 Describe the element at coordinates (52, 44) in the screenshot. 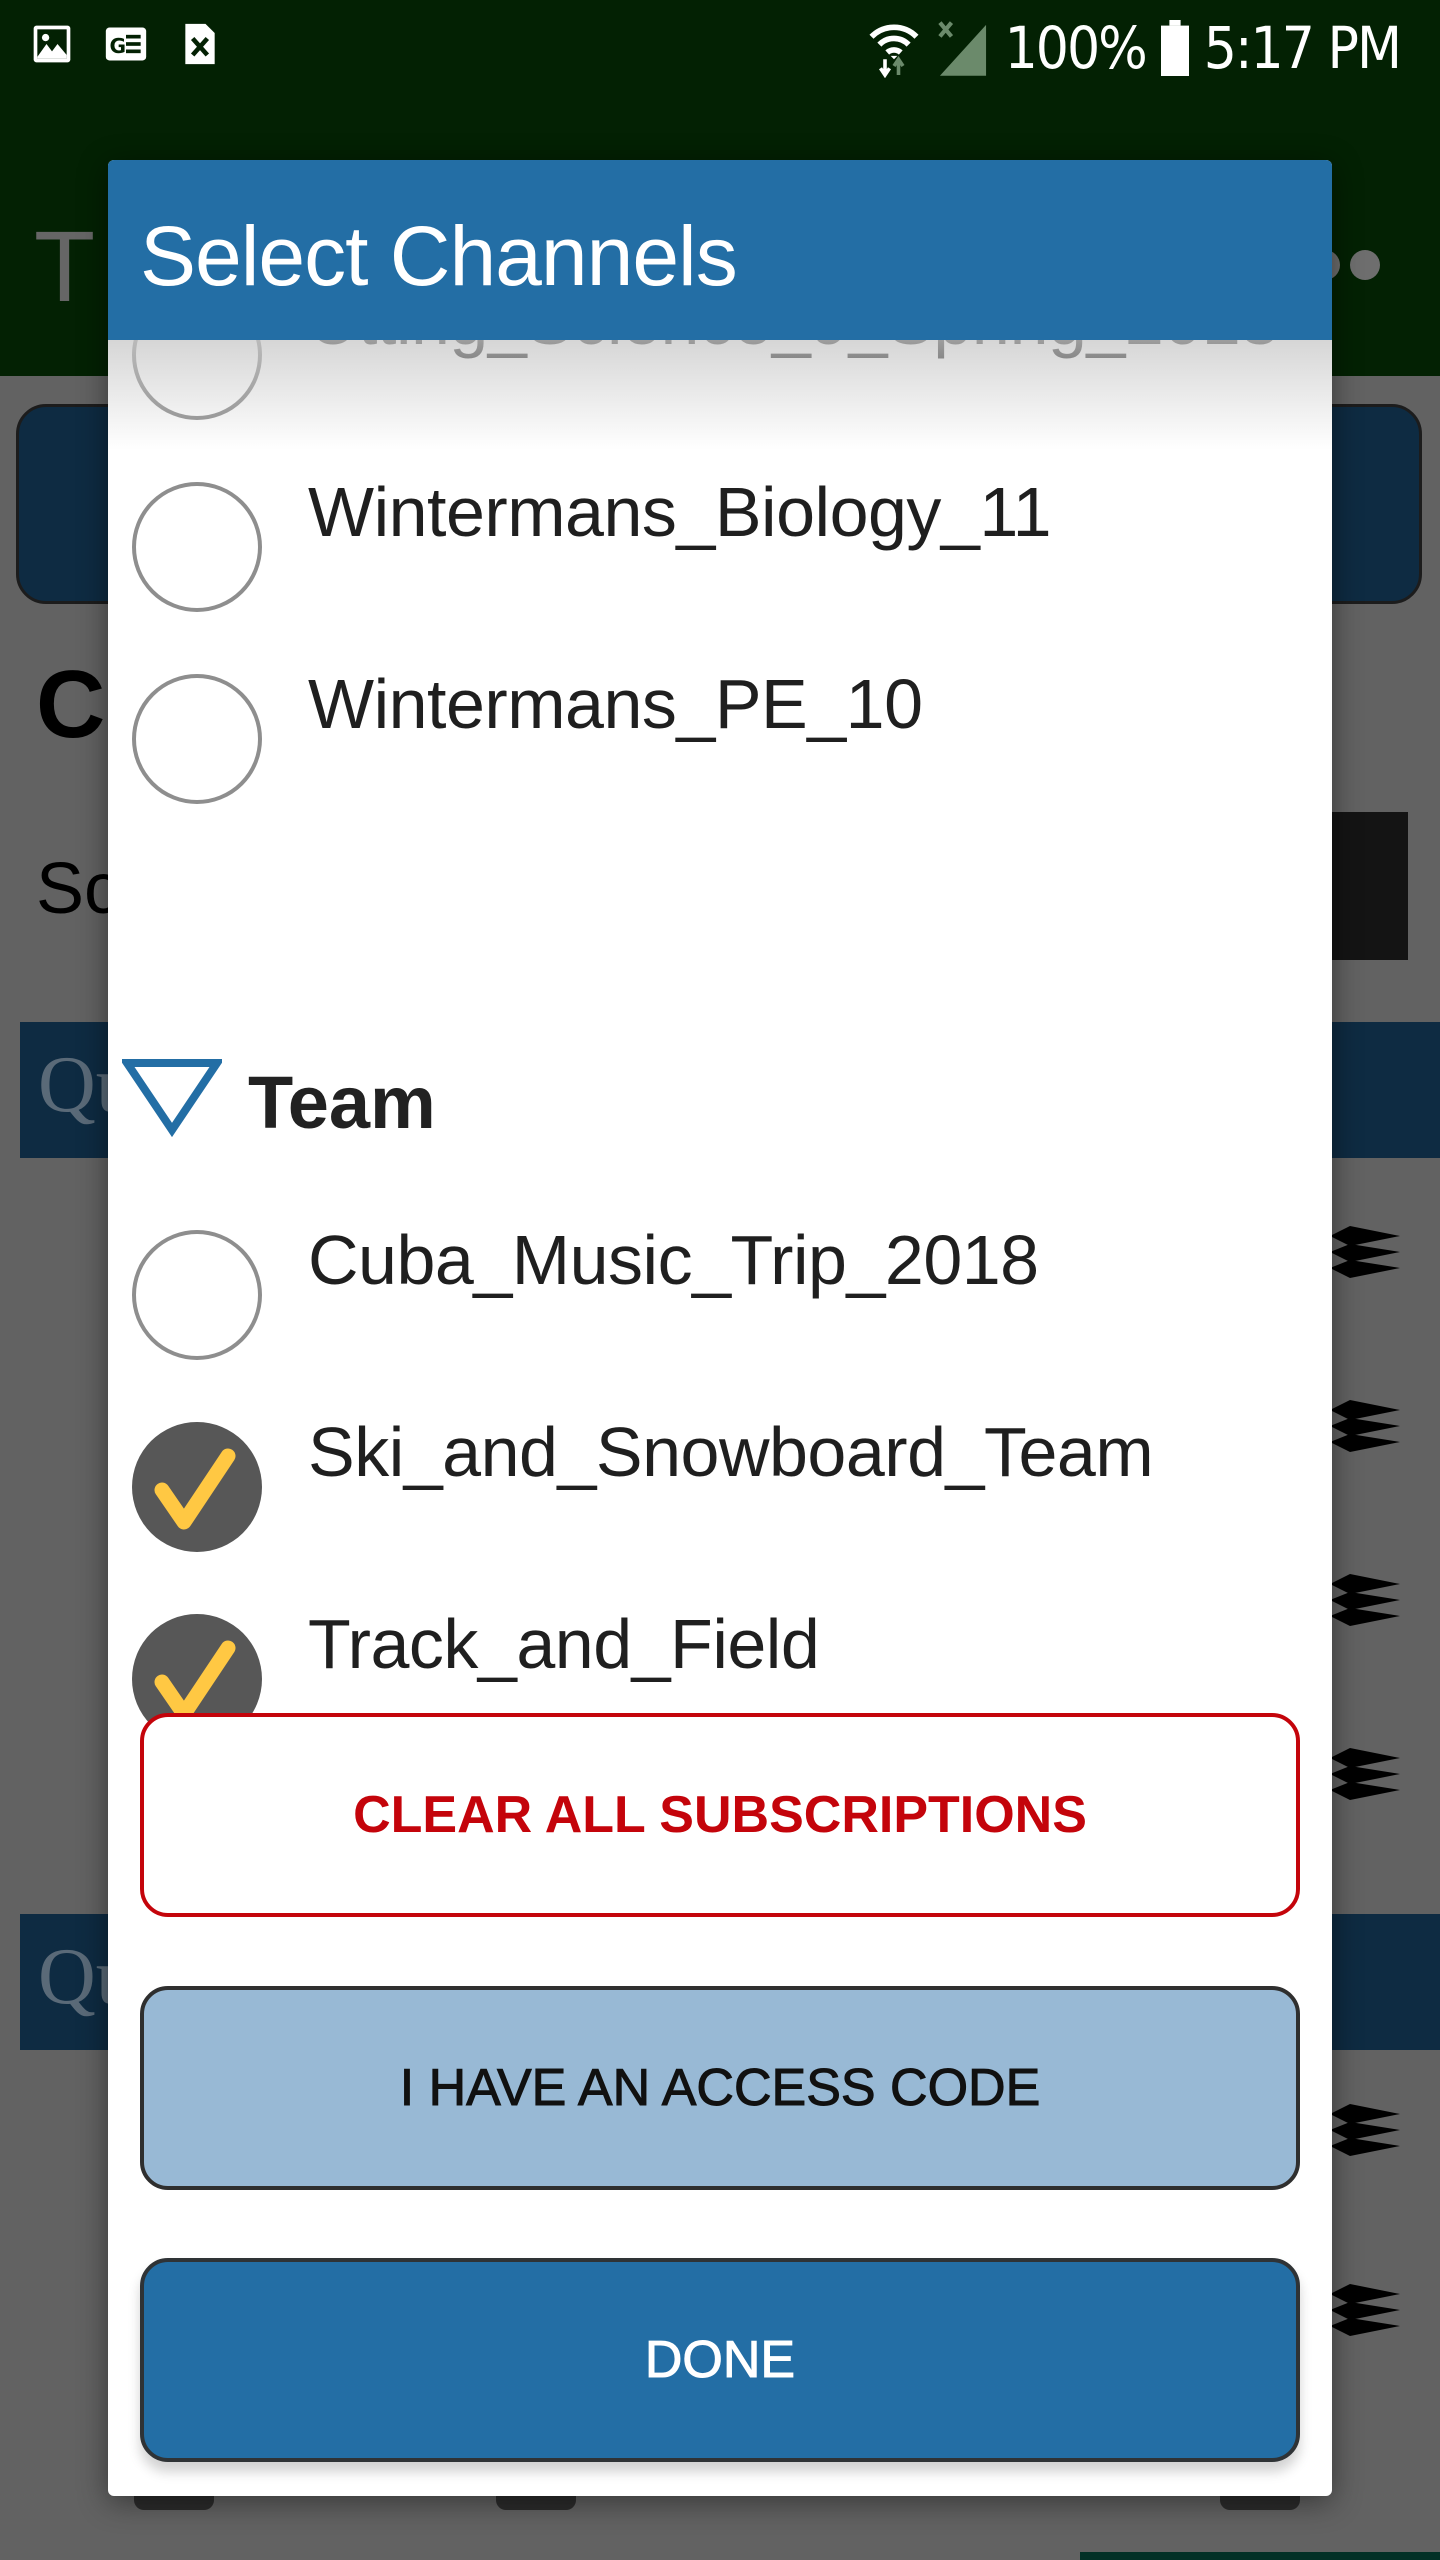

I see `image-icon` at that location.